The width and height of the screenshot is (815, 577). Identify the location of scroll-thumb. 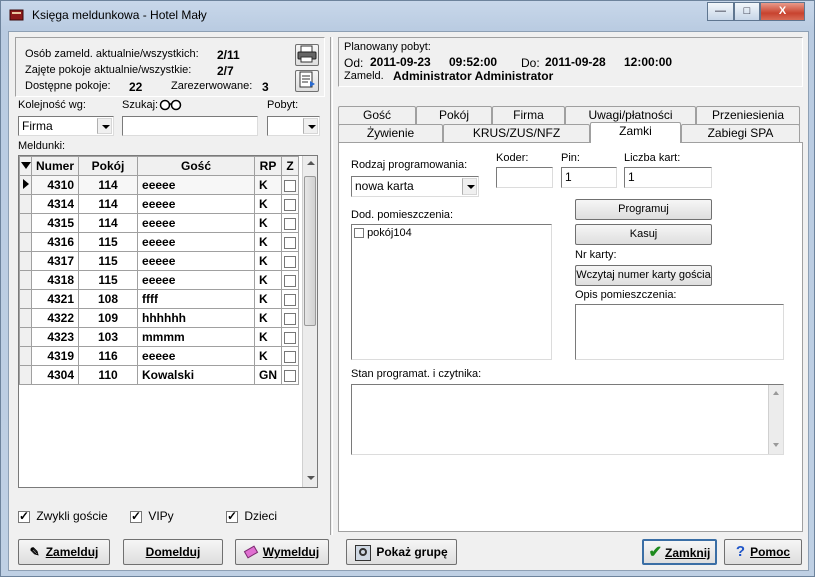
(310, 251).